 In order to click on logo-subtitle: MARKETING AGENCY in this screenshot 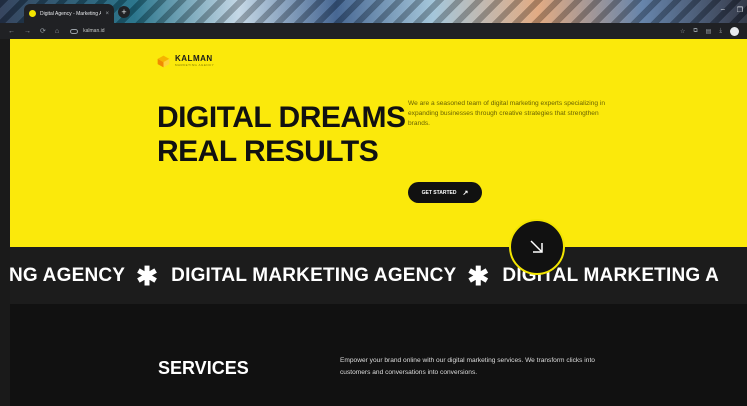, I will do `click(195, 65)`.